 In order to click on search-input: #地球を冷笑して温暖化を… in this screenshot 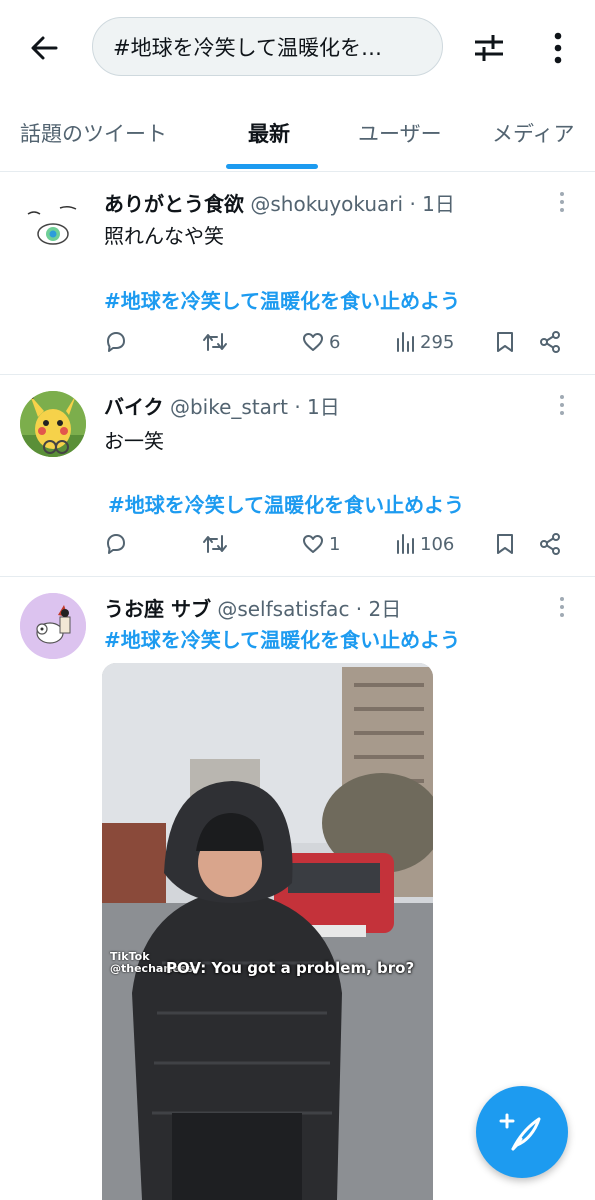, I will do `click(267, 46)`.